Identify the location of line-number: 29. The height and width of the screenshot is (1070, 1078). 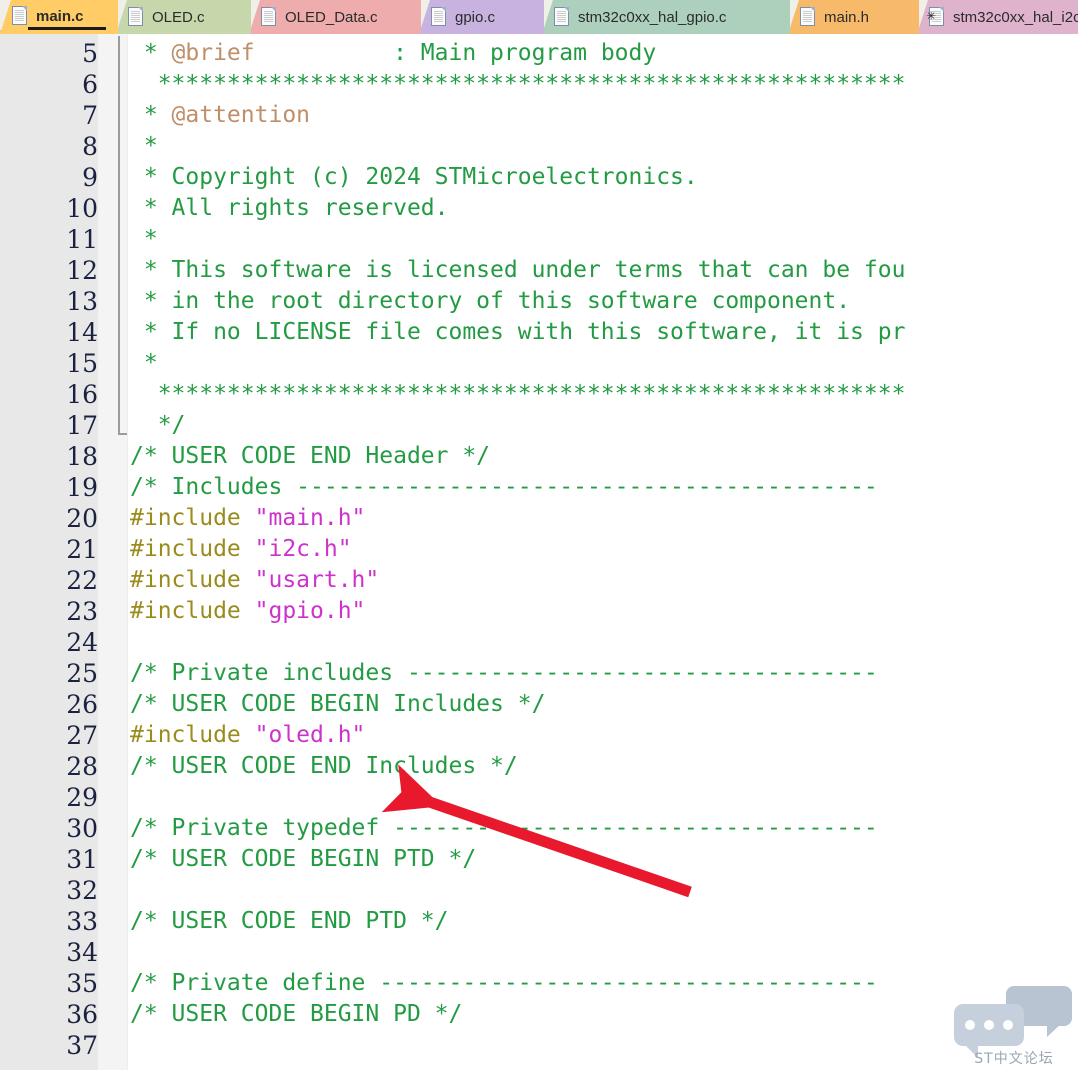
(82, 797).